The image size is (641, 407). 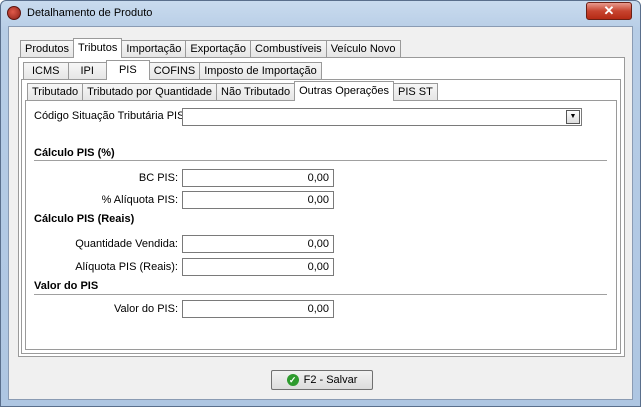 I want to click on window-title: Detalhamento de Produto, so click(x=90, y=13).